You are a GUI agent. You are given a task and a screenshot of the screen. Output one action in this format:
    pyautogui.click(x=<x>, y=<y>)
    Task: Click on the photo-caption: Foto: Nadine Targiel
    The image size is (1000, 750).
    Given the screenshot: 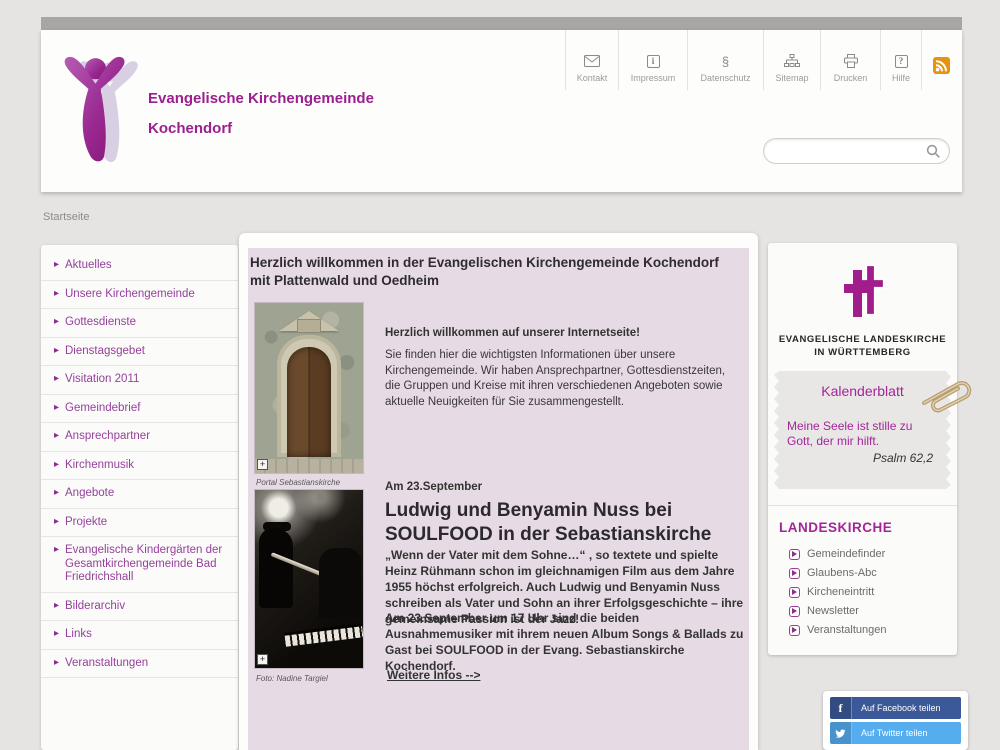 What is the action you would take?
    pyautogui.click(x=292, y=678)
    